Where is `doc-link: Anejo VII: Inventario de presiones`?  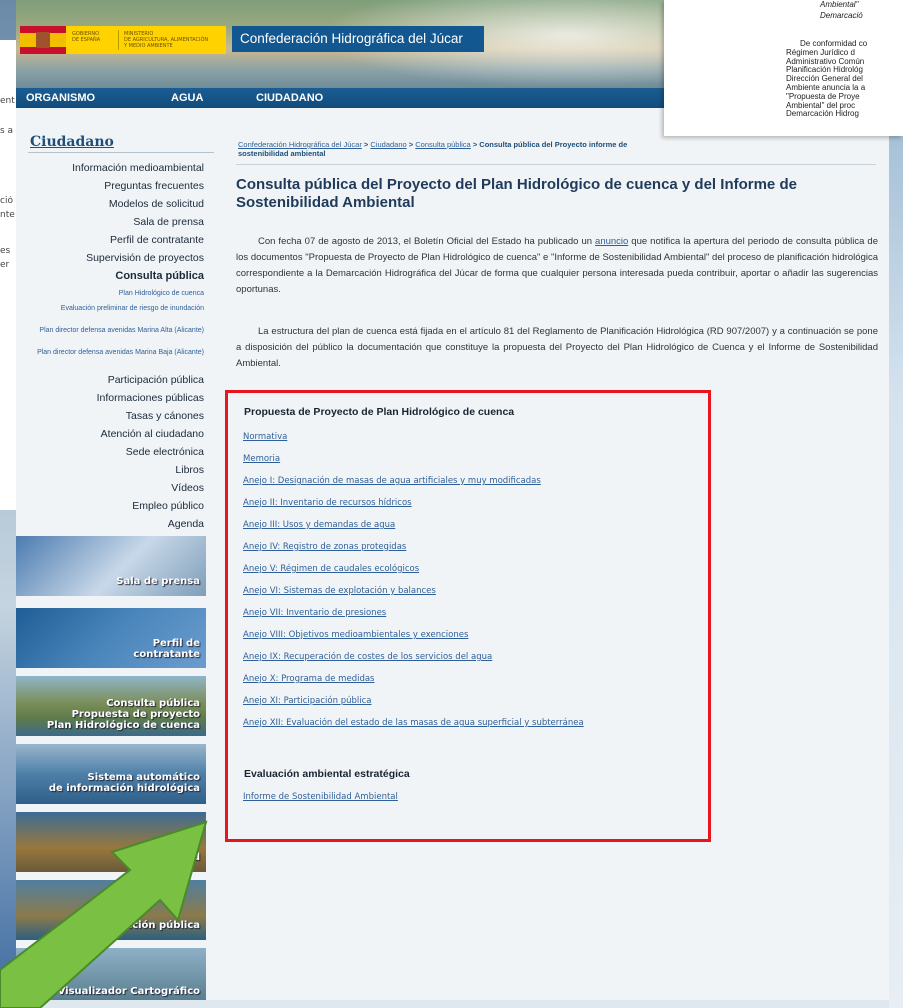
doc-link: Anejo VII: Inventario de presiones is located at coordinates (314, 613).